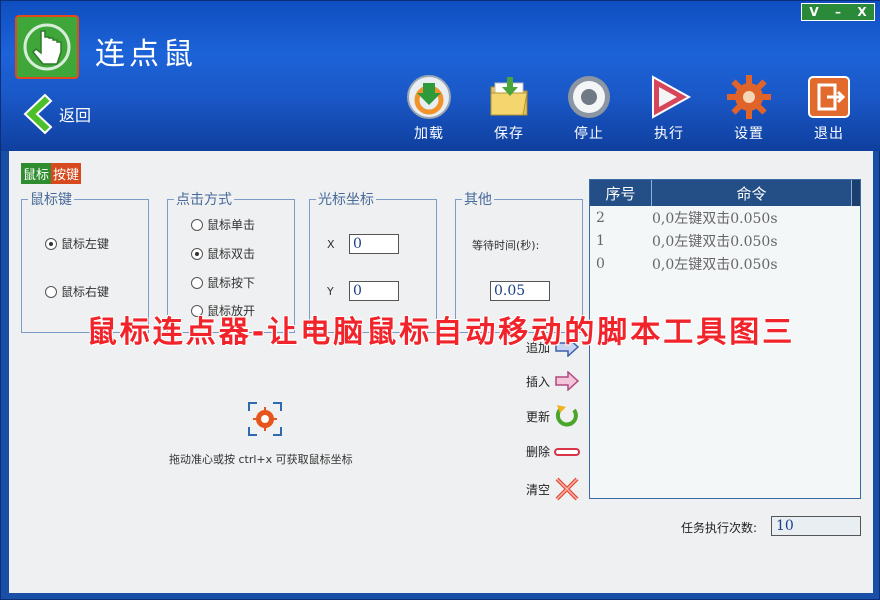 This screenshot has height=600, width=880. I want to click on clear-label: 清空, so click(538, 489).